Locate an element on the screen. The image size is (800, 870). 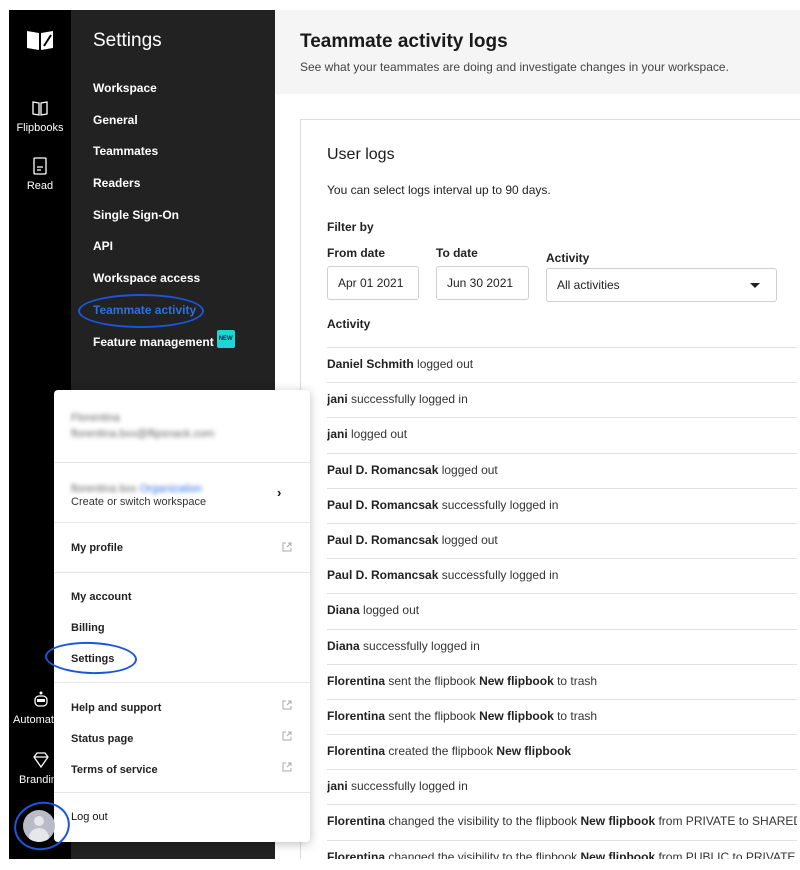
workspace-info: florentina bxx Organization is located at coordinates (136, 489).